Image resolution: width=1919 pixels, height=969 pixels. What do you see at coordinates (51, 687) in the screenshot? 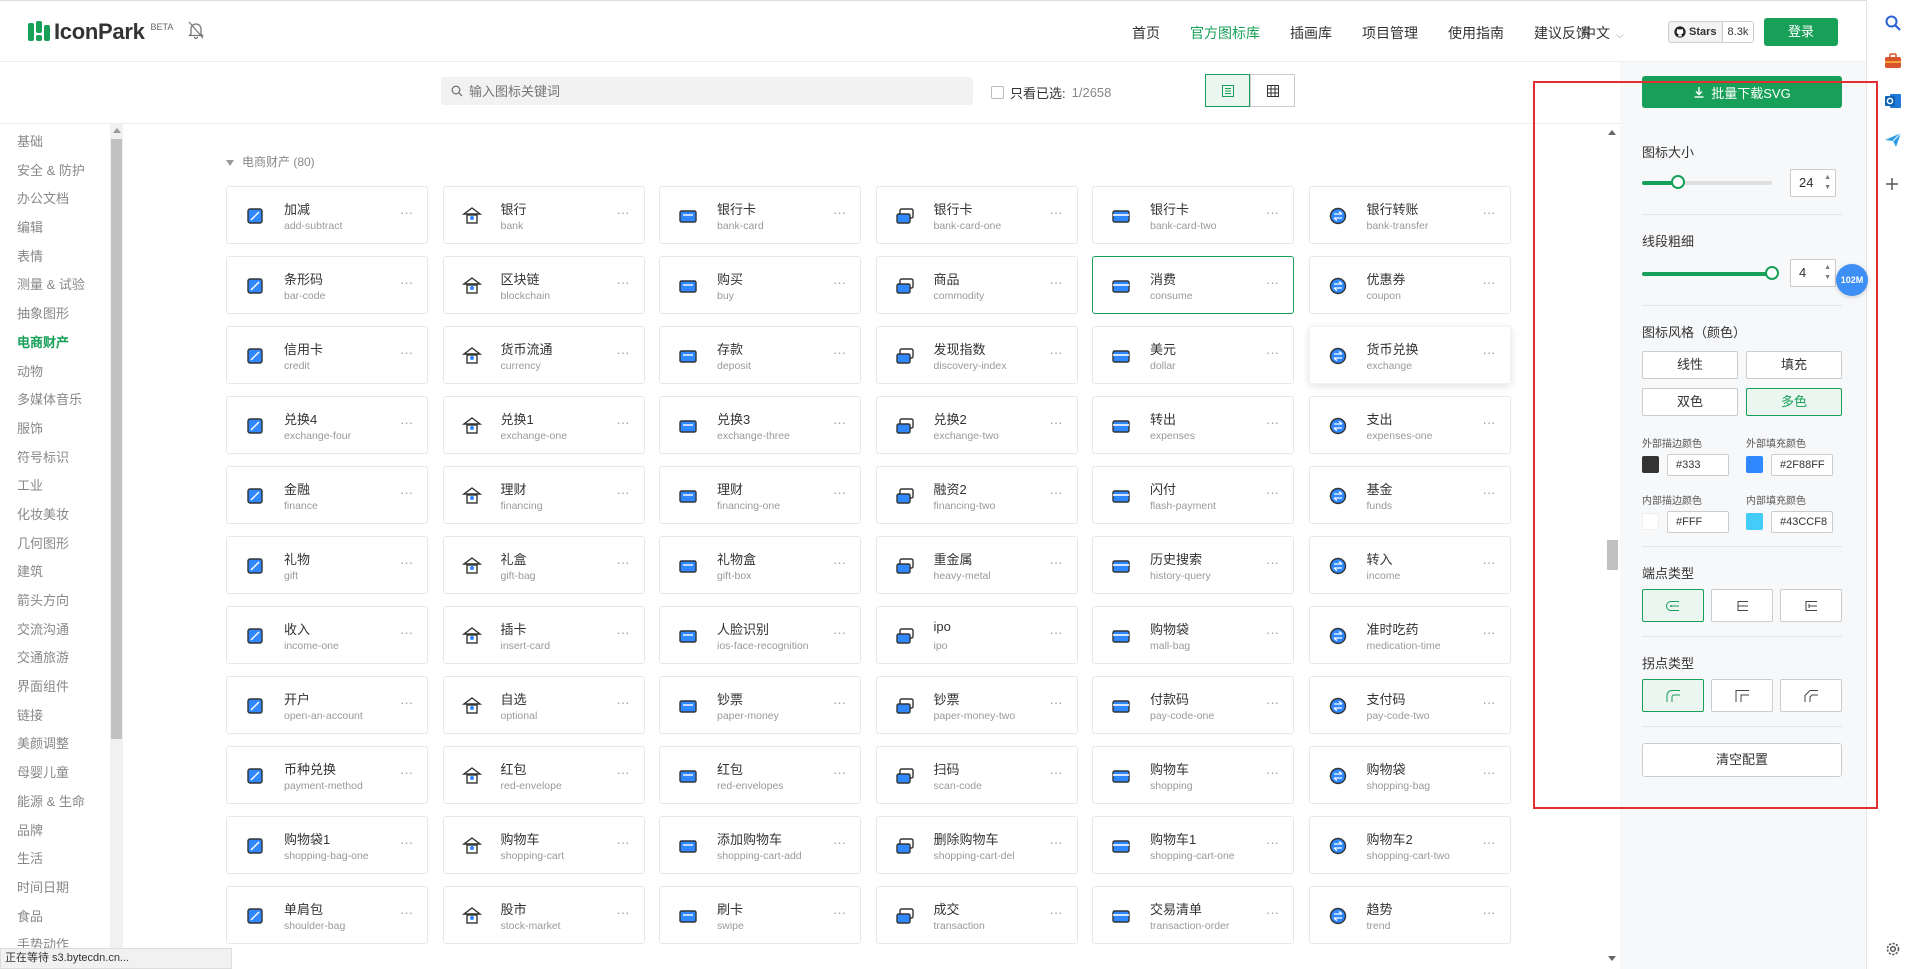
I see `sidebar-item: 界面组件` at bounding box center [51, 687].